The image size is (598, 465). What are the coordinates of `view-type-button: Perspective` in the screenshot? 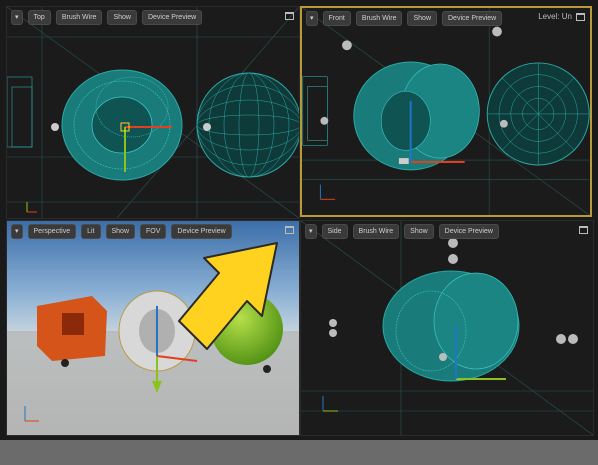 It's located at (52, 231).